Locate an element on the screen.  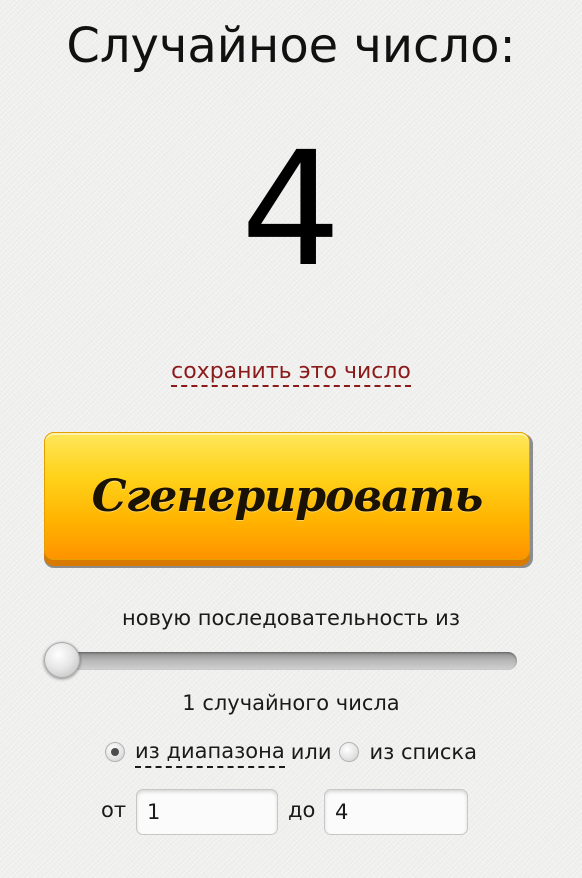
save-number-container: сохранить это число is located at coordinates (291, 372).